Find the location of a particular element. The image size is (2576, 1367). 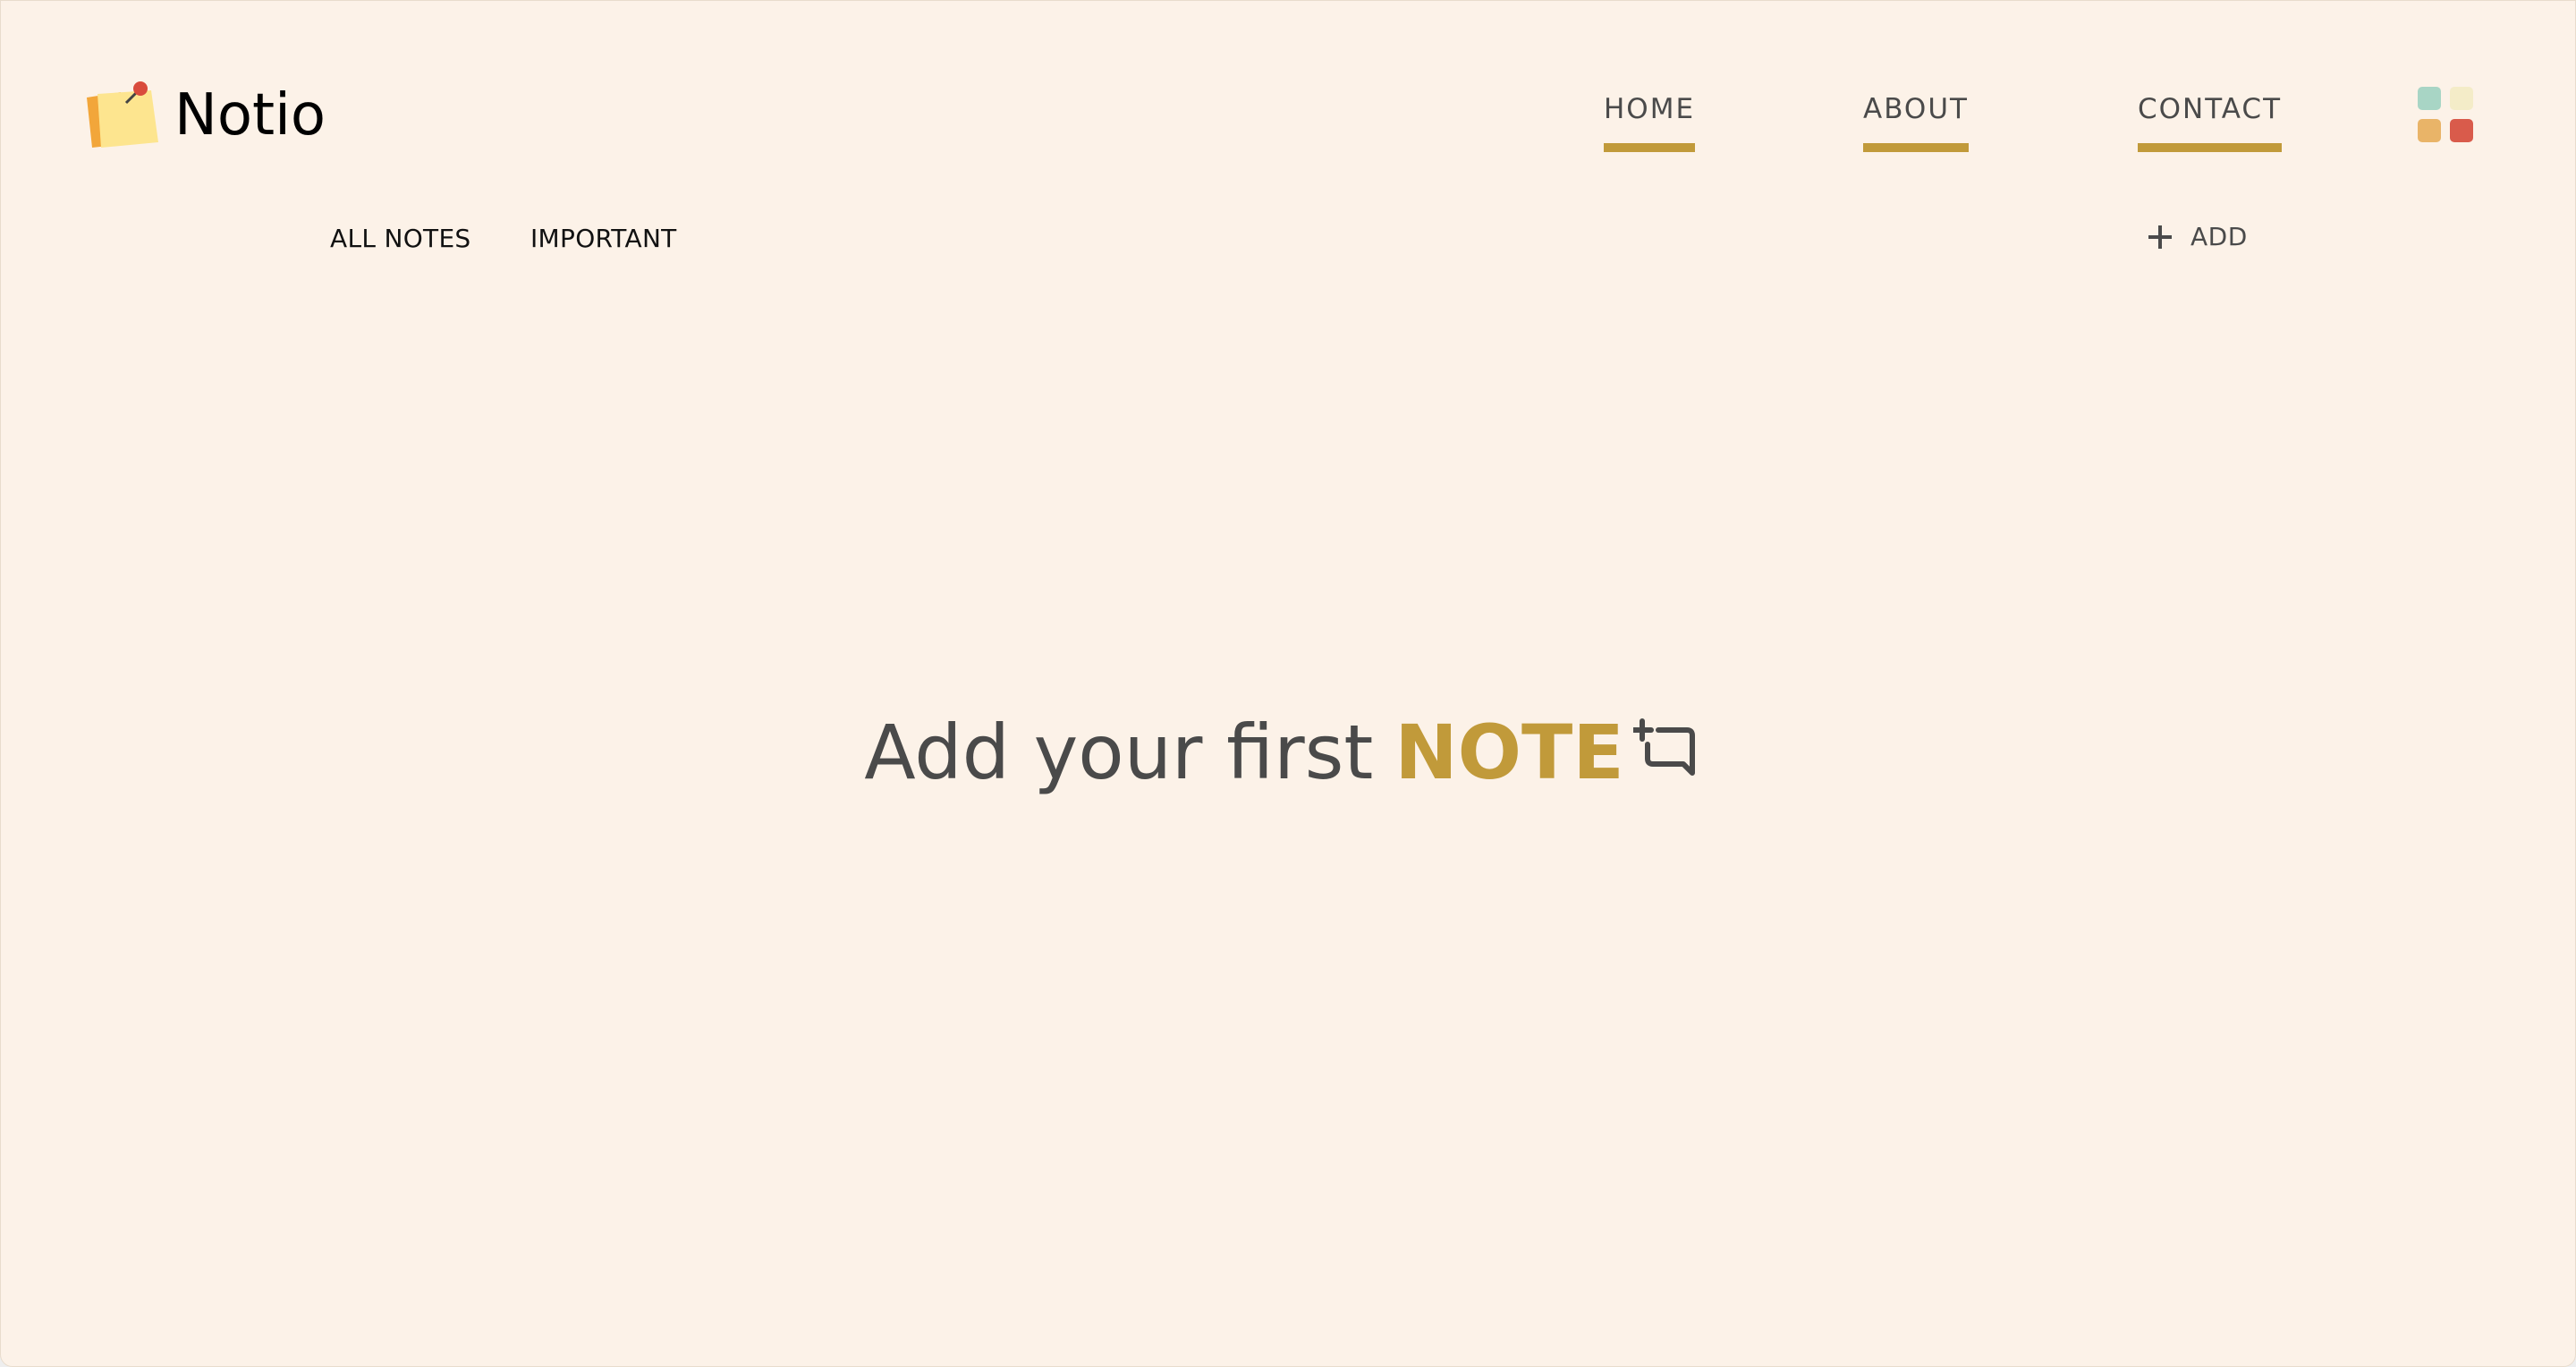

add-comment-icon is located at coordinates (1663, 748).